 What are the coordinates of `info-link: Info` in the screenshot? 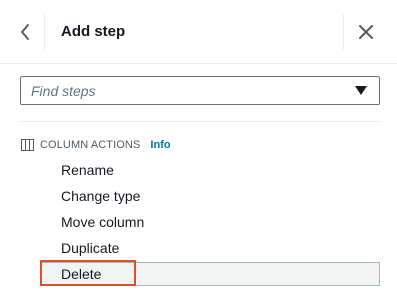 It's located at (160, 145).